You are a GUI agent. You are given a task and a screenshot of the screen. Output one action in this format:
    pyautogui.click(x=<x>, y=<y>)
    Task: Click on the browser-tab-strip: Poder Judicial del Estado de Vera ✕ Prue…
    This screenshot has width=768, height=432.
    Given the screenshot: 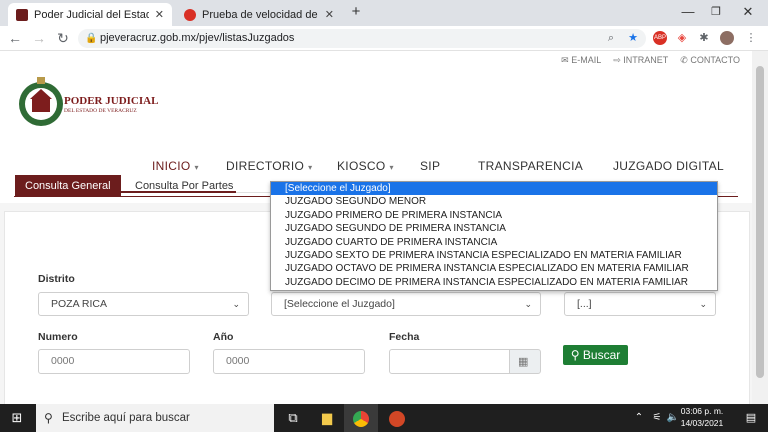 What is the action you would take?
    pyautogui.click(x=384, y=13)
    